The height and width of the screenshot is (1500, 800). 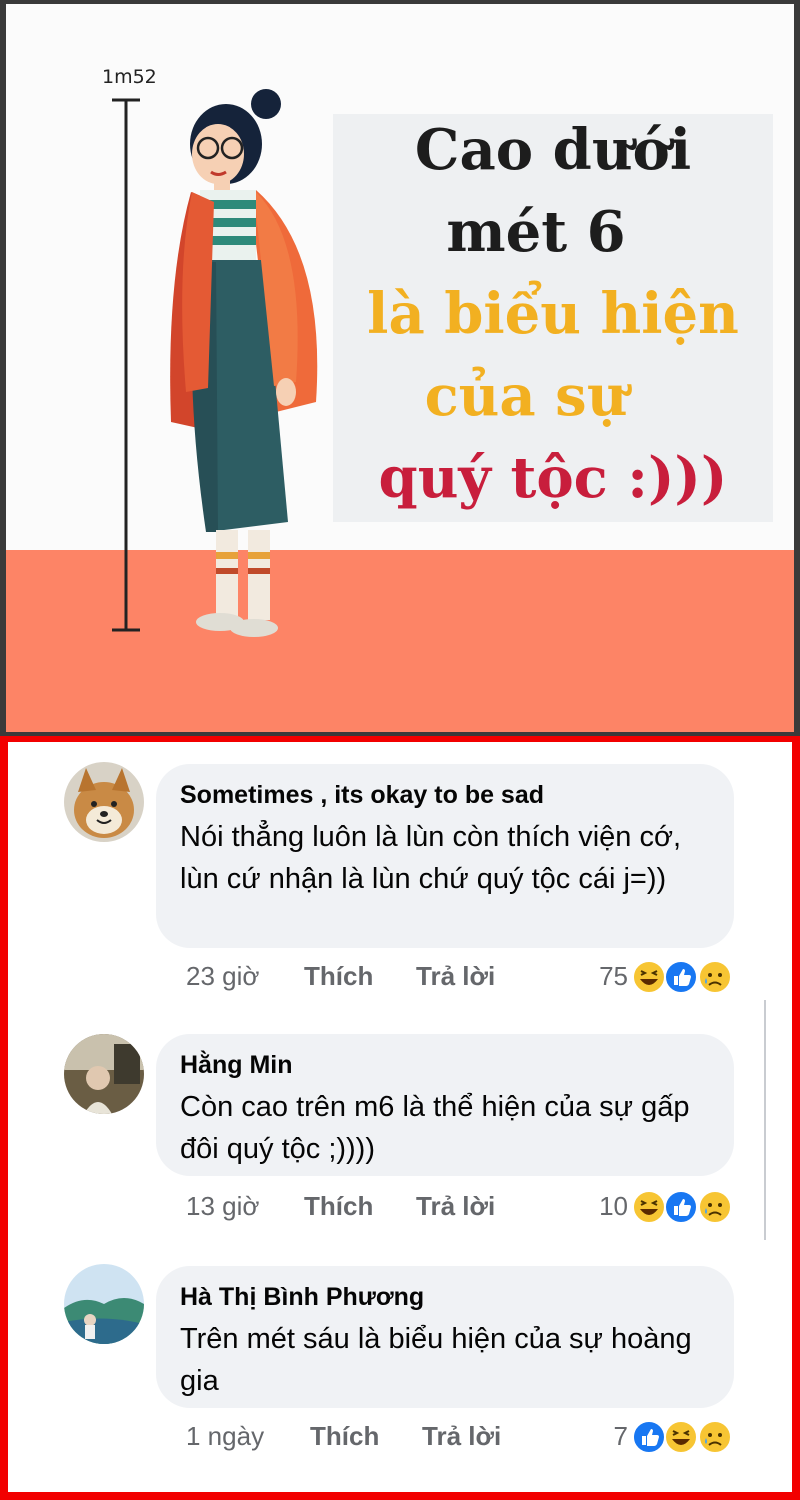 I want to click on comment-actions: 23 giờ Thích Trả lời 75, so click(x=460, y=976).